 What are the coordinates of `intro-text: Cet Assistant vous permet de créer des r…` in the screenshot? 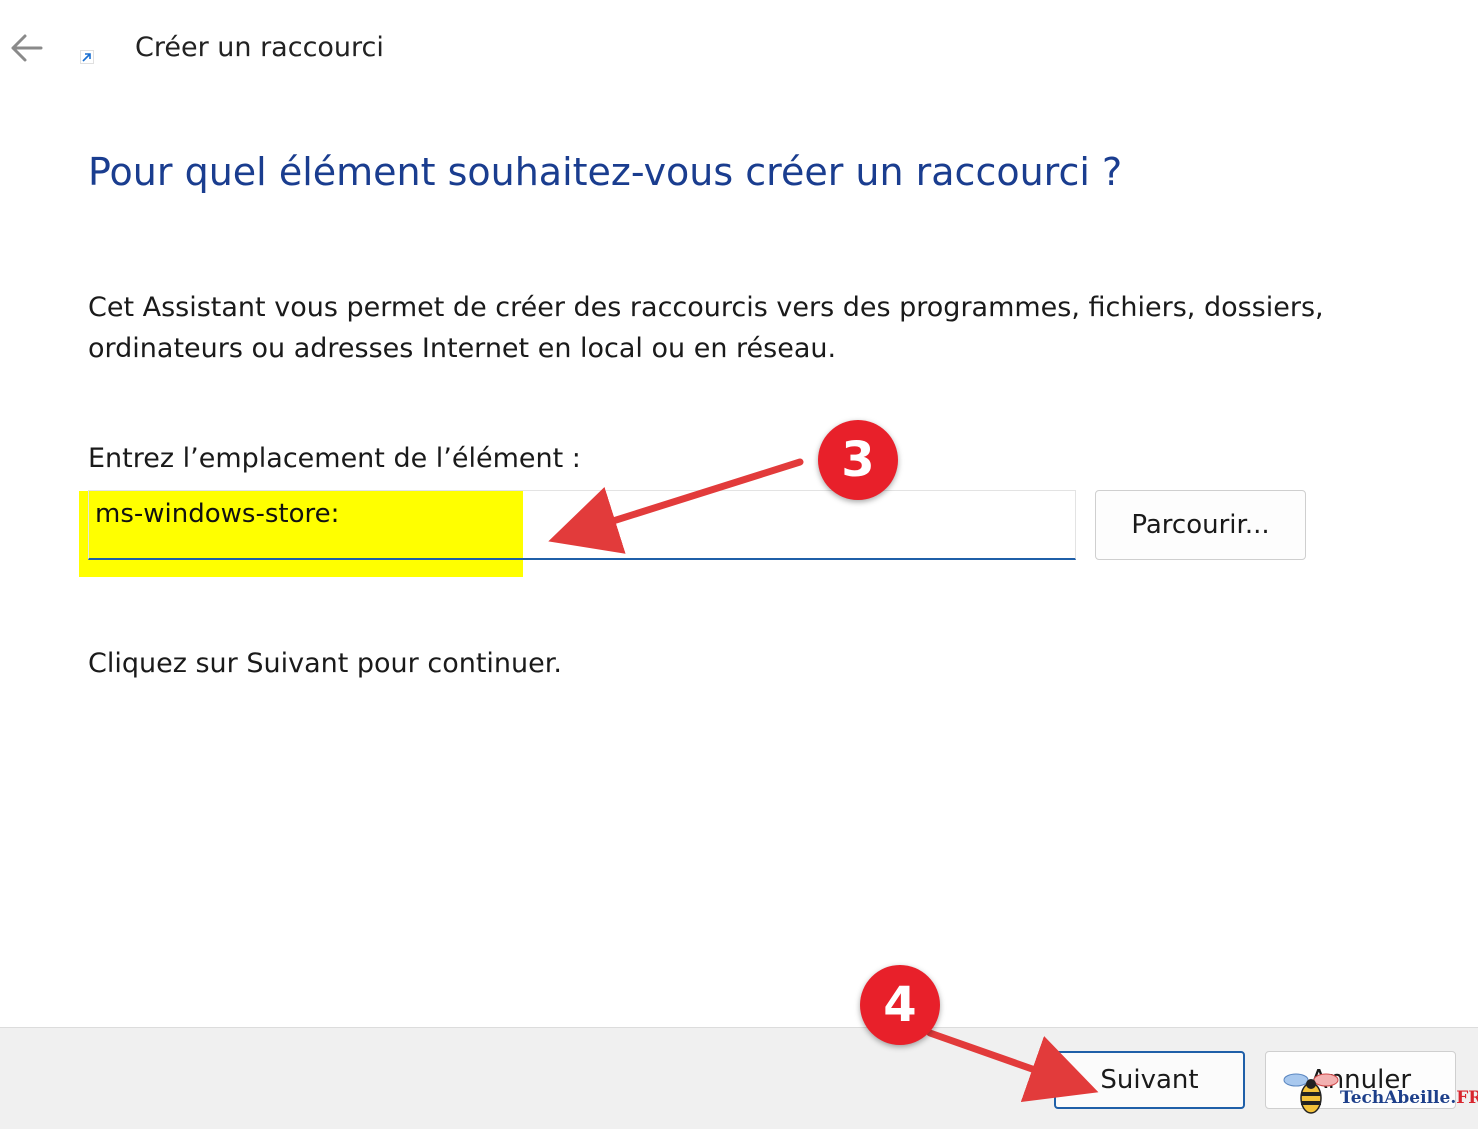 It's located at (718, 328).